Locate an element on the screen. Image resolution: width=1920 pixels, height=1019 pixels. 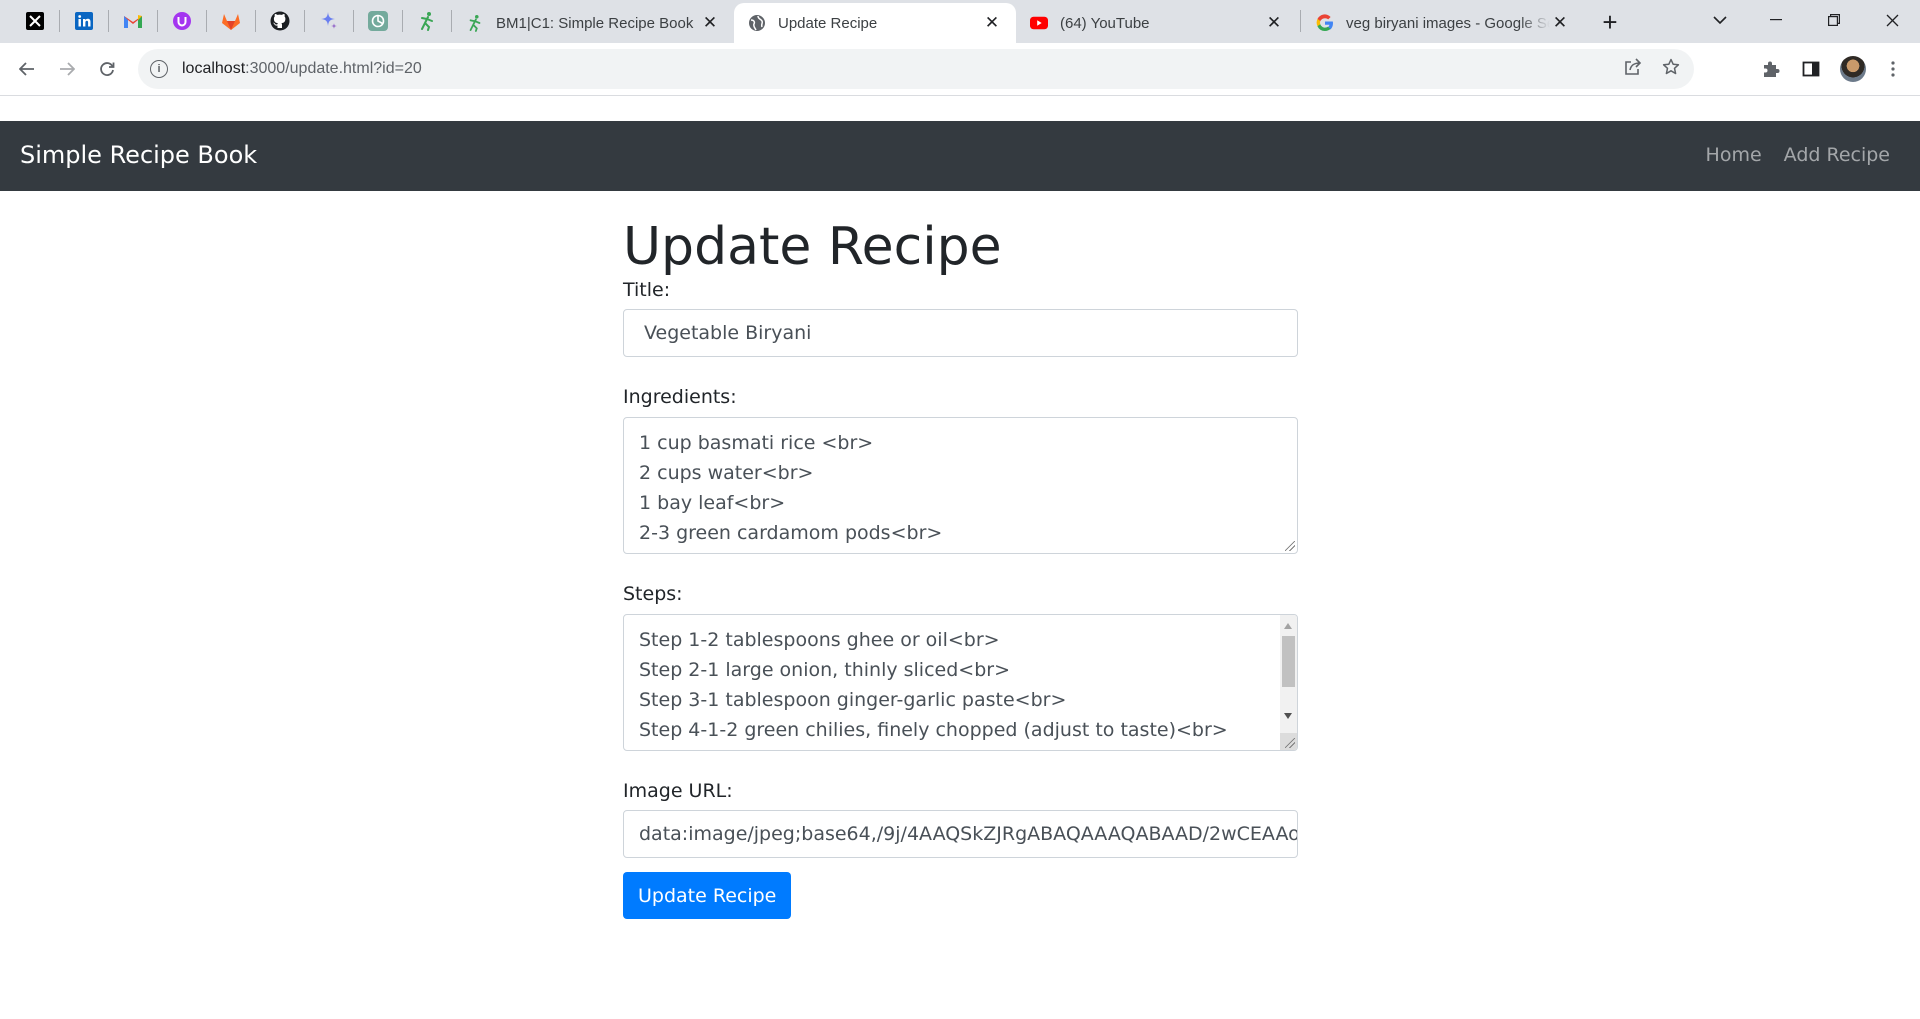
browser-toolbar: i localhost:3000/update.html?id=20 is located at coordinates (960, 69).